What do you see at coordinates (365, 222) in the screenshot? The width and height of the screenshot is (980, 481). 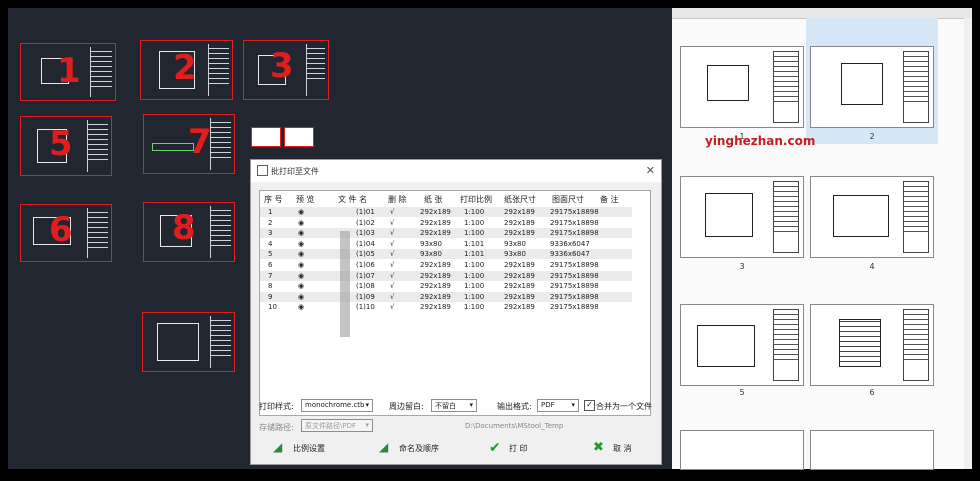 I see `cell-file: (1)02` at bounding box center [365, 222].